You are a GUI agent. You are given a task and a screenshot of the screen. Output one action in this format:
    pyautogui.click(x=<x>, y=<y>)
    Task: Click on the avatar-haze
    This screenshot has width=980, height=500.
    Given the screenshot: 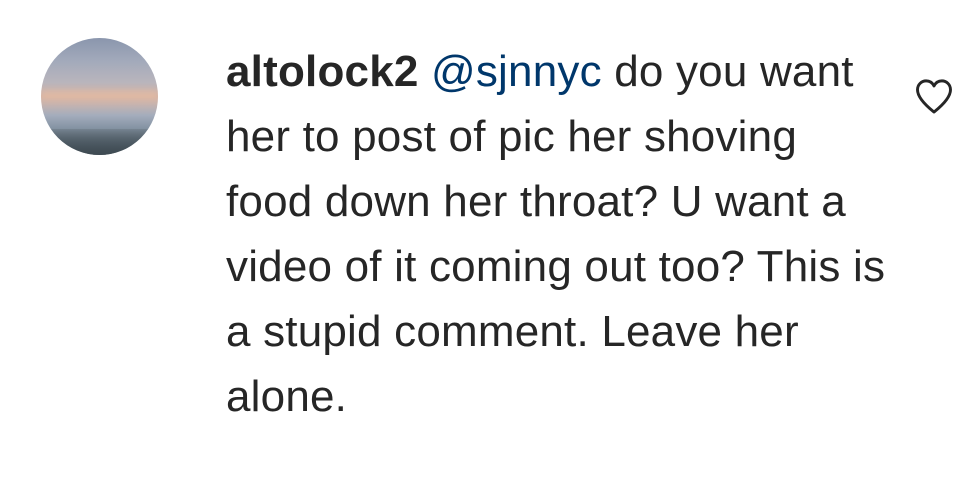 What is the action you would take?
    pyautogui.click(x=99, y=95)
    